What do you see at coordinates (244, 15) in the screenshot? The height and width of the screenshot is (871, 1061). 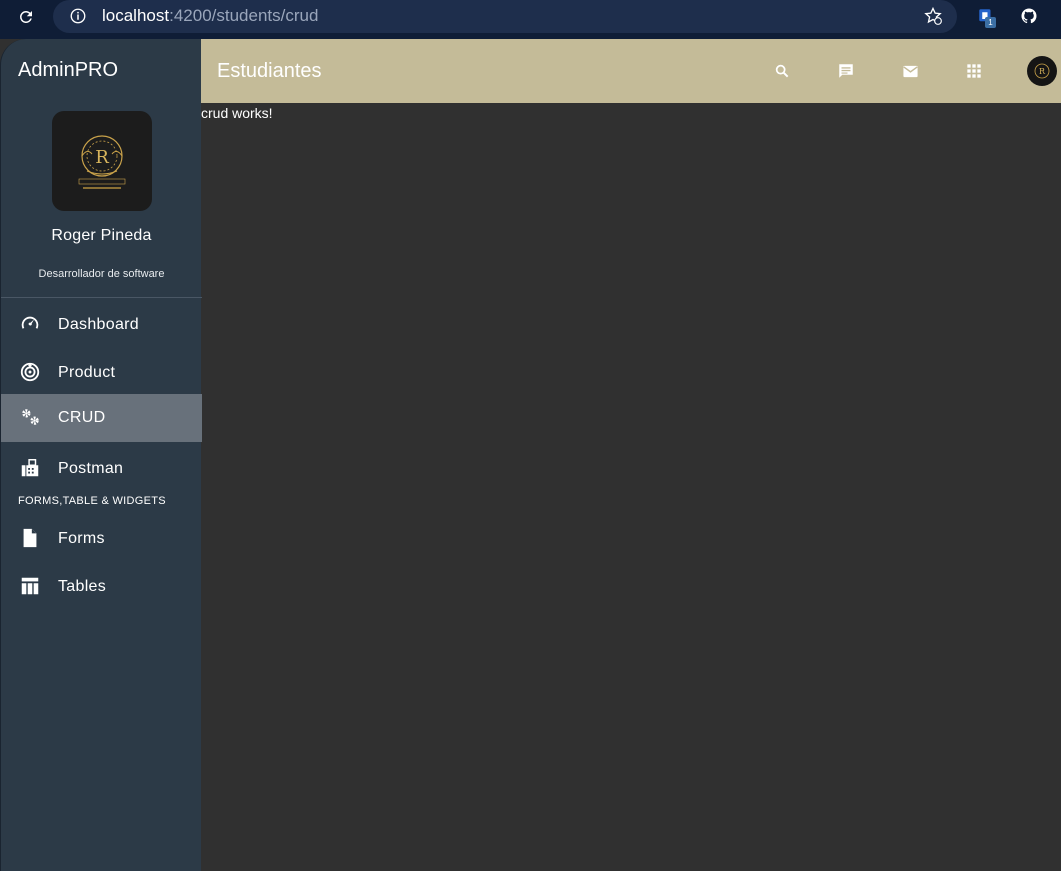 I see `url-path: :4200/students/crud` at bounding box center [244, 15].